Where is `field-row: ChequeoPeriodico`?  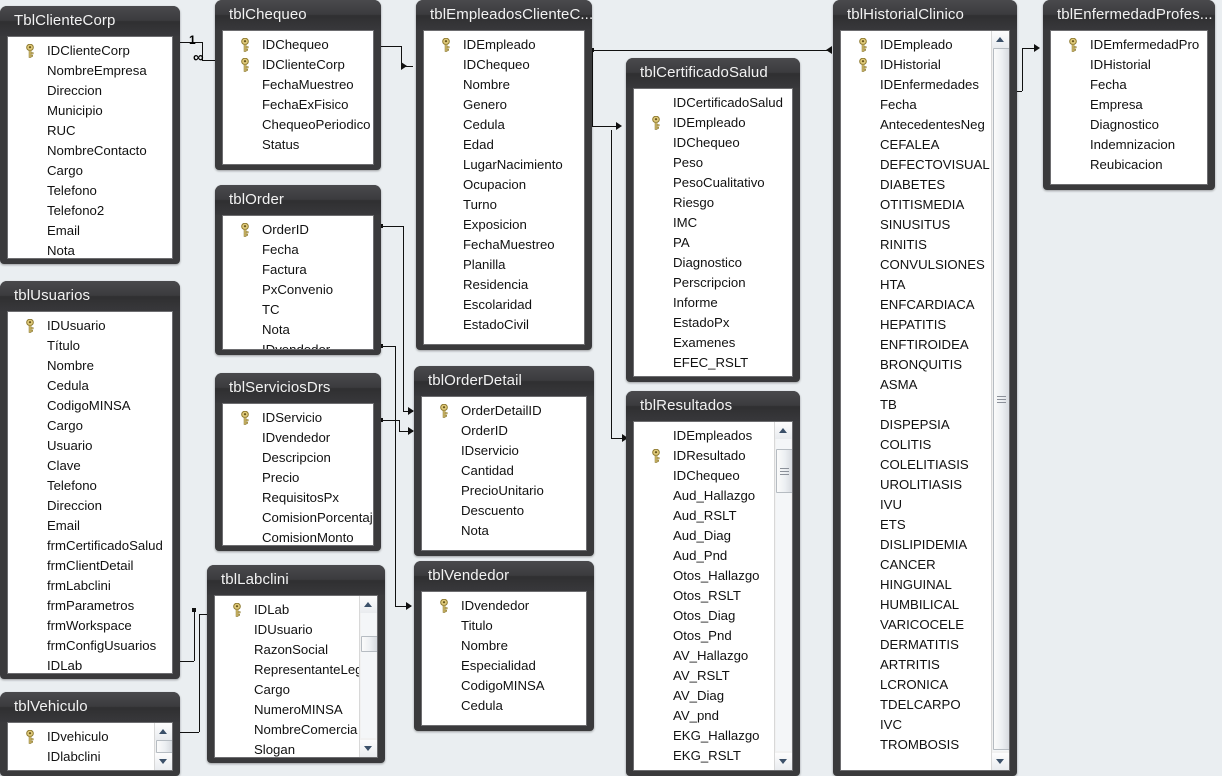
field-row: ChequeoPeriodico is located at coordinates (298, 125).